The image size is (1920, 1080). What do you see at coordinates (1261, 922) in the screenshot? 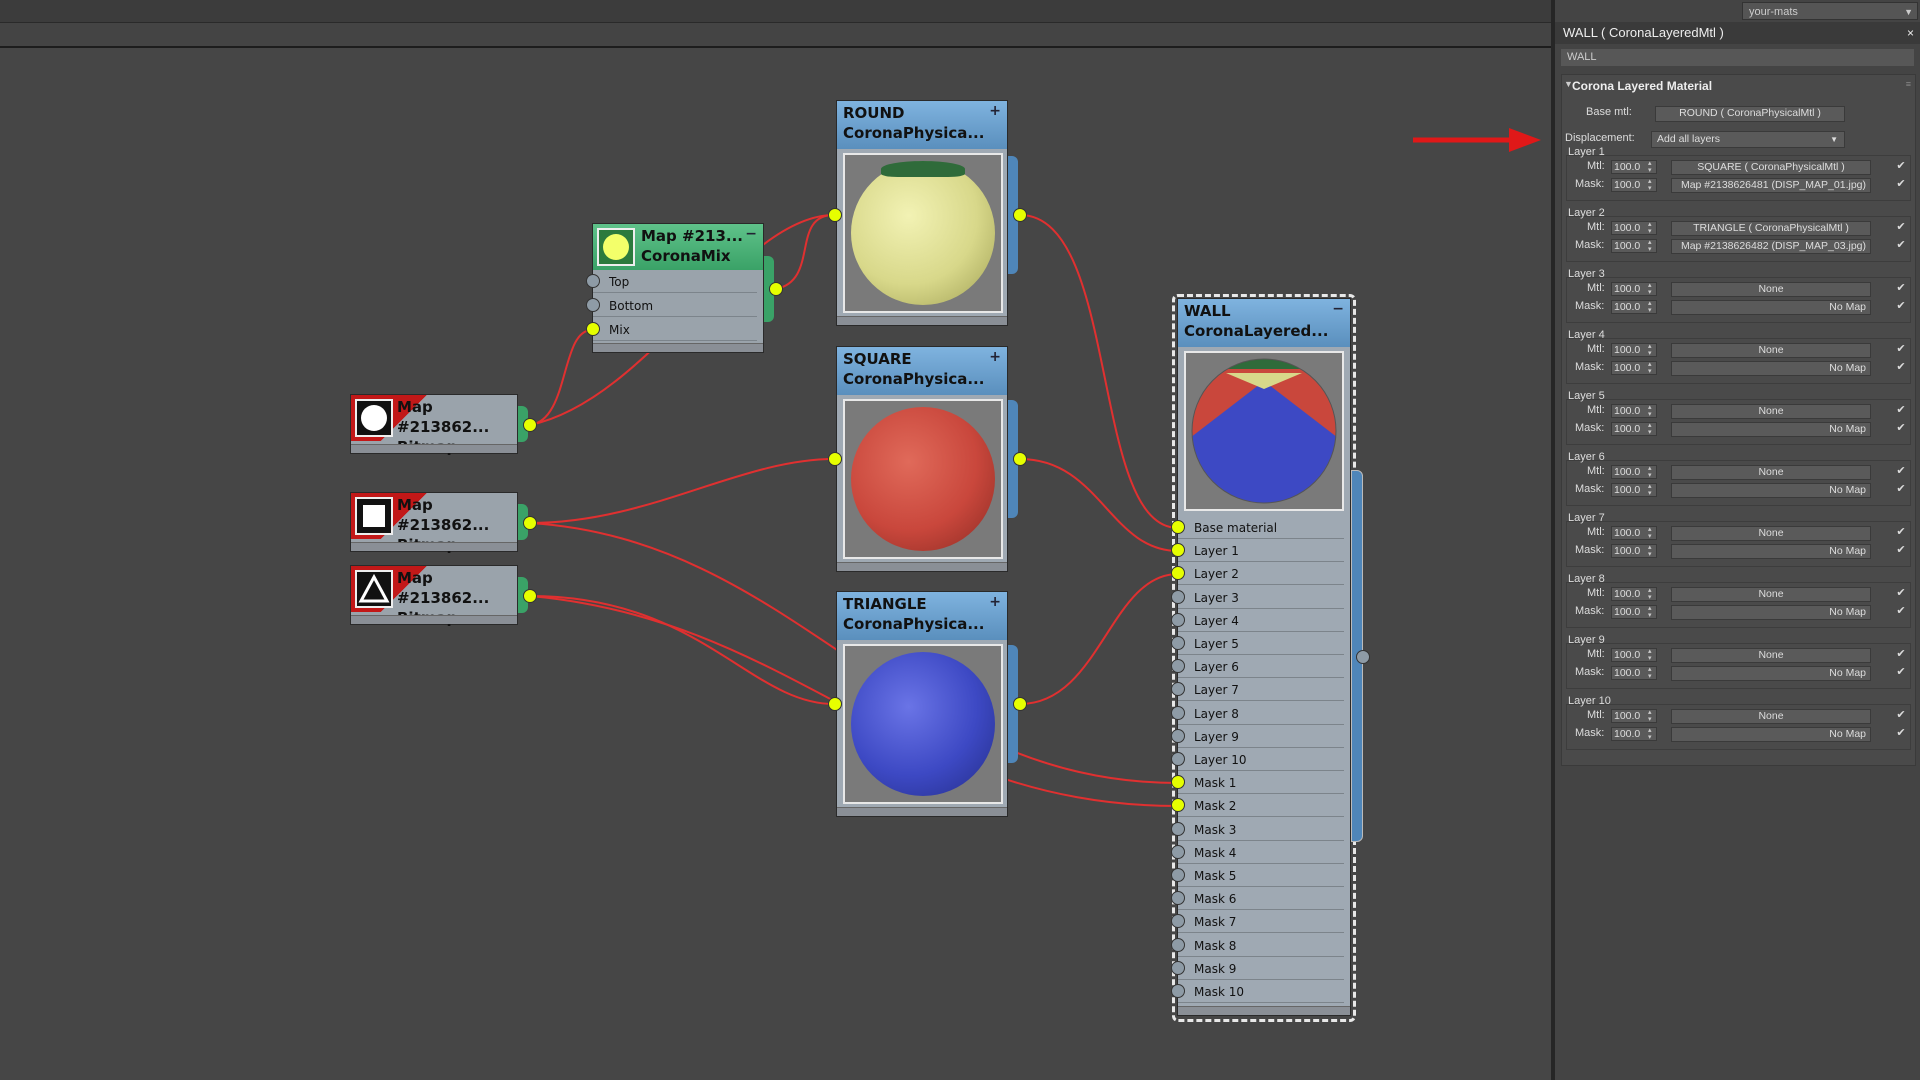
I see `slot-row: Mask 7` at bounding box center [1261, 922].